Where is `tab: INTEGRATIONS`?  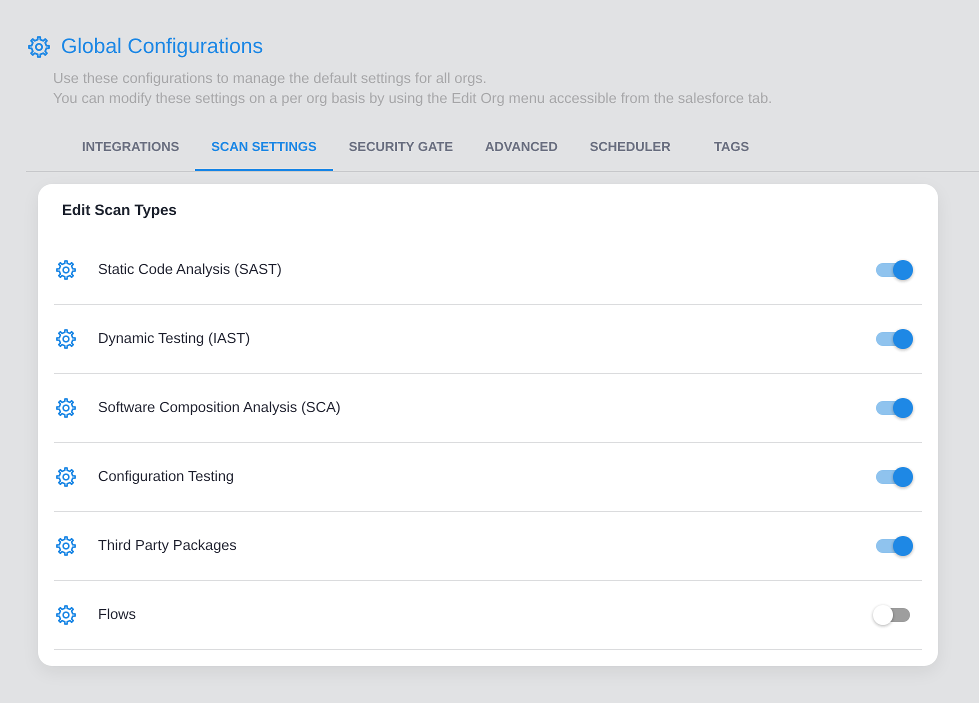
tab: INTEGRATIONS is located at coordinates (131, 147).